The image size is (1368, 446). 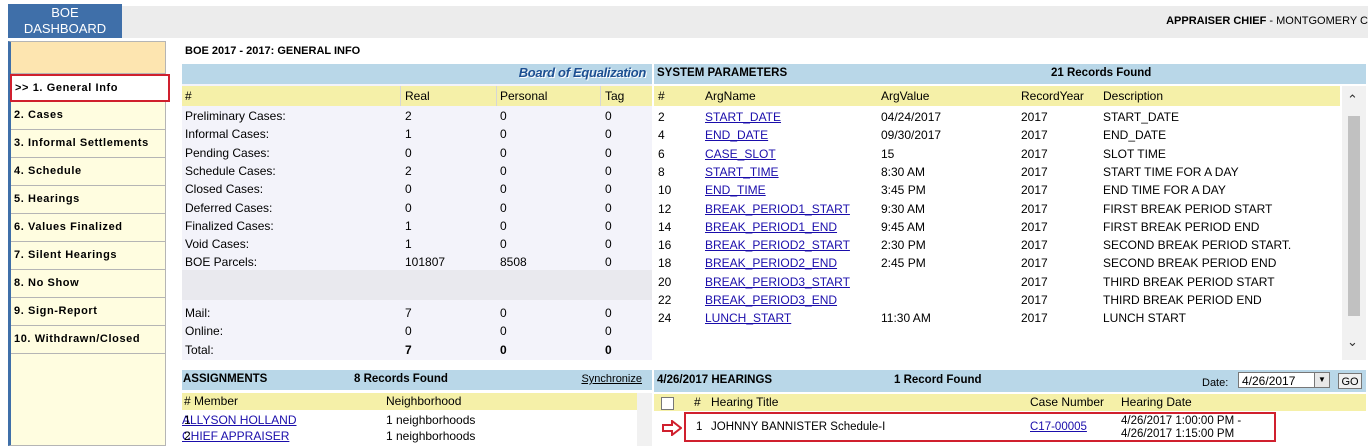 What do you see at coordinates (1354, 216) in the screenshot?
I see `scroll-thumb` at bounding box center [1354, 216].